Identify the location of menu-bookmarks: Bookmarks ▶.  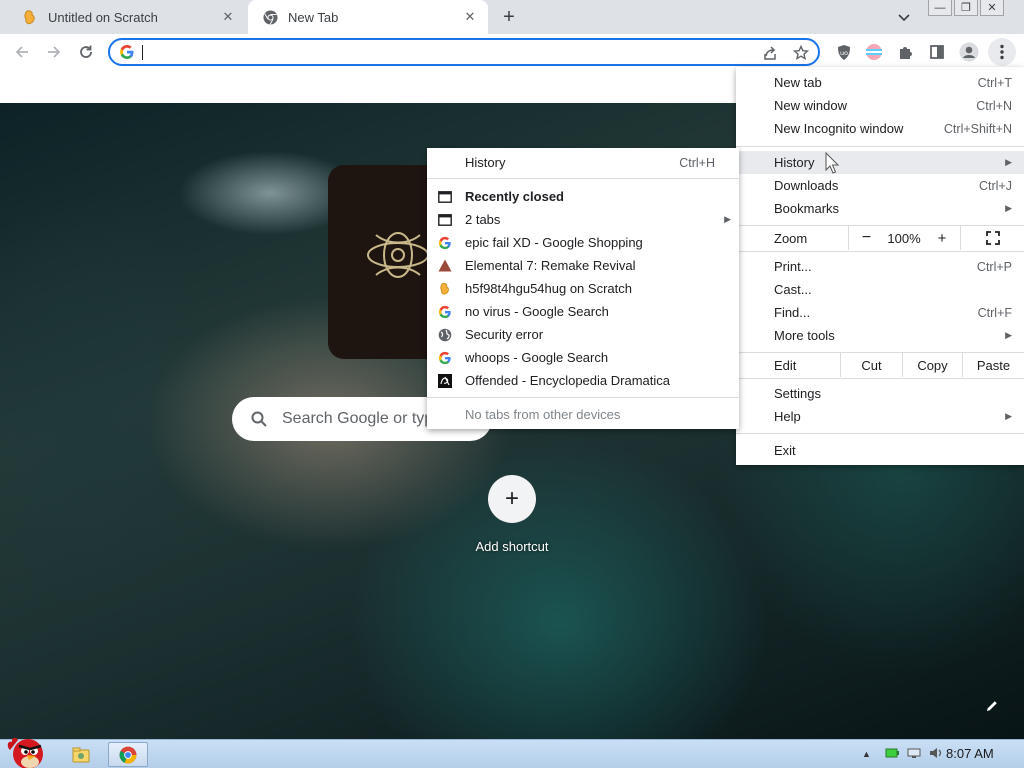
(880, 208).